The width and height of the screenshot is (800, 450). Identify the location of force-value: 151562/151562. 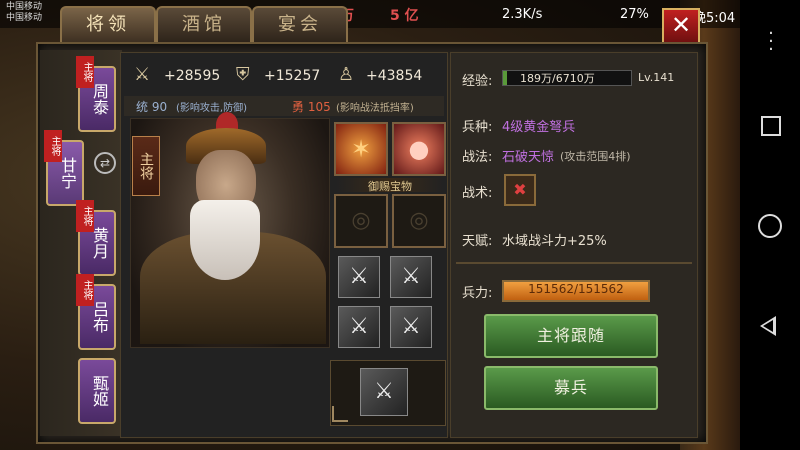
(576, 289).